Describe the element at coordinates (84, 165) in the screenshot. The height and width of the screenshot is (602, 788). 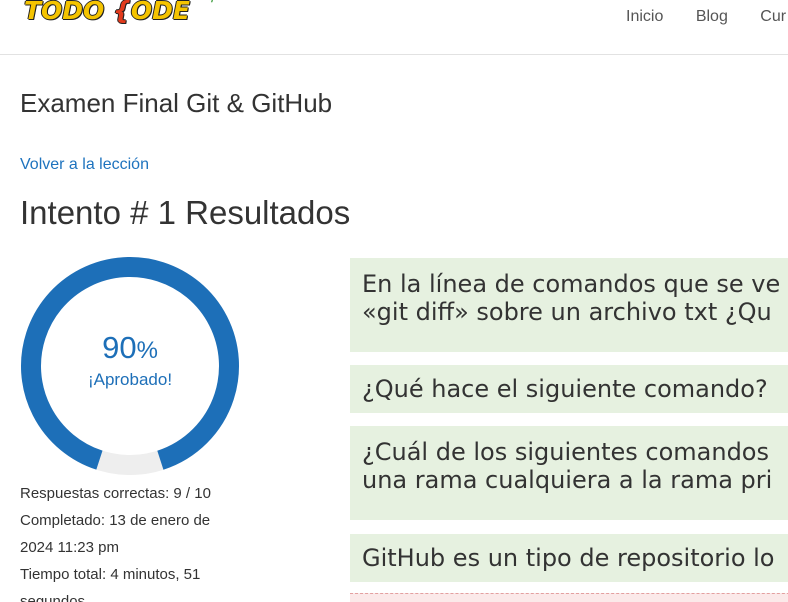
I see `back-to-lesson-link: Volver a la lección` at that location.